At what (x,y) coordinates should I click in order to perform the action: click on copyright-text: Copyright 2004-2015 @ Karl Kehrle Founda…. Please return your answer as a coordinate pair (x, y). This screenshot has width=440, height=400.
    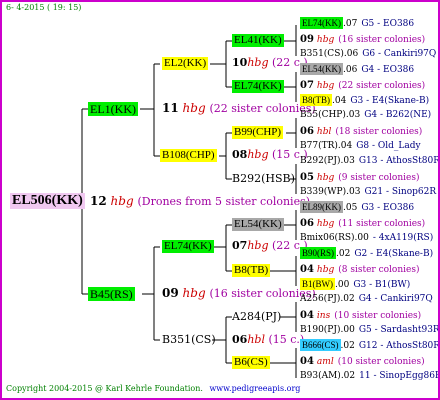
    Looking at the image, I should click on (104, 388).